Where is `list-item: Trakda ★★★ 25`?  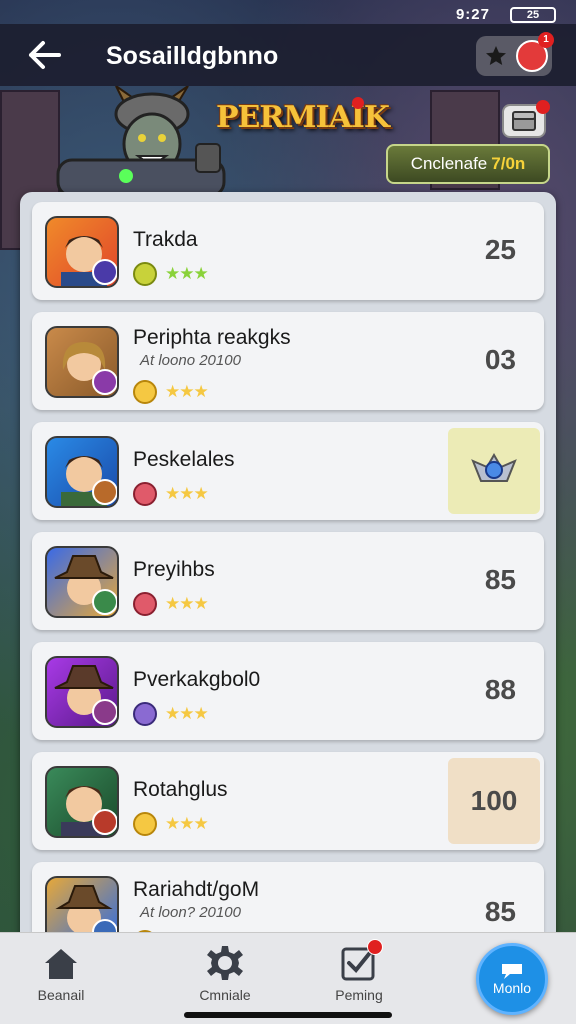
list-item: Trakda ★★★ 25 is located at coordinates (288, 251).